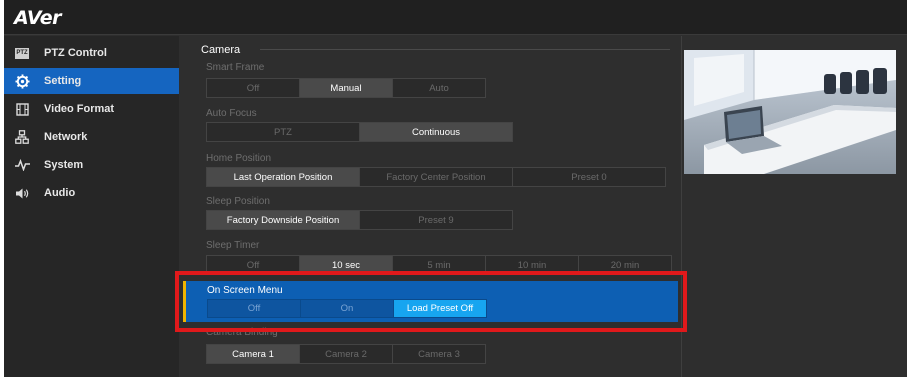 The image size is (911, 377). Describe the element at coordinates (38, 18) in the screenshot. I see `aver-logo: AVer` at that location.